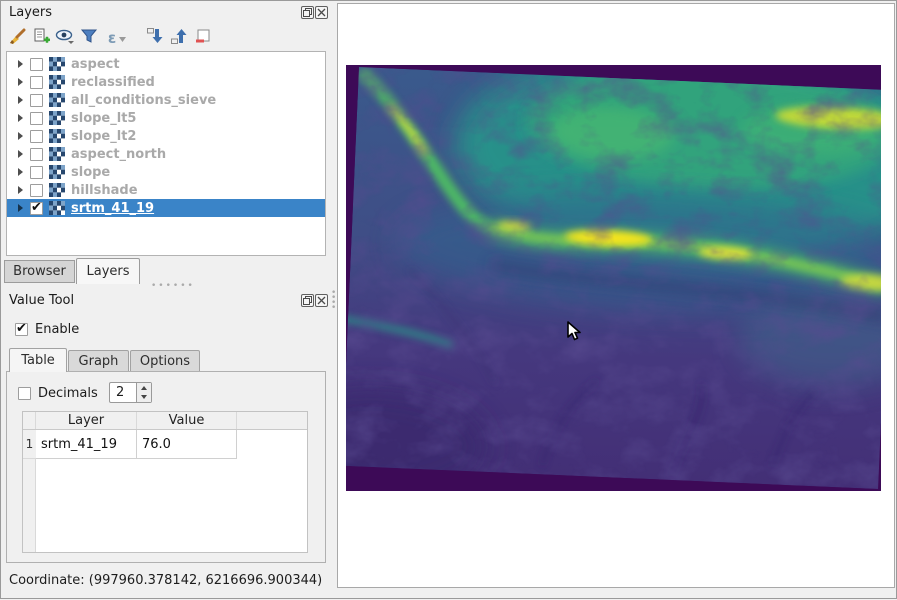 Image resolution: width=897 pixels, height=600 pixels. I want to click on filter-by-expression-button: ε, so click(117, 38).